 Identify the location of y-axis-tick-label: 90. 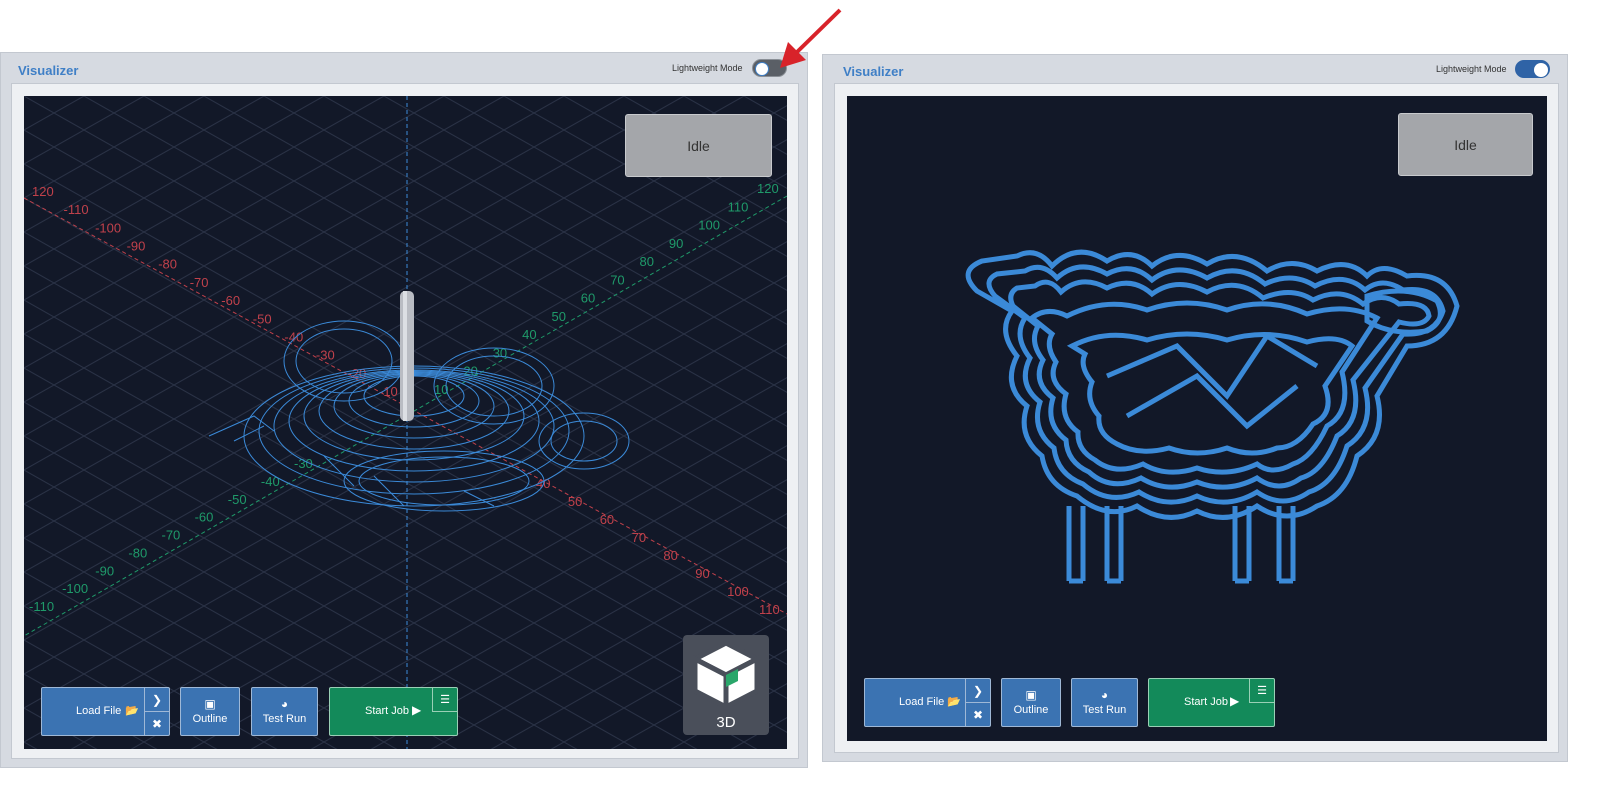
(676, 243).